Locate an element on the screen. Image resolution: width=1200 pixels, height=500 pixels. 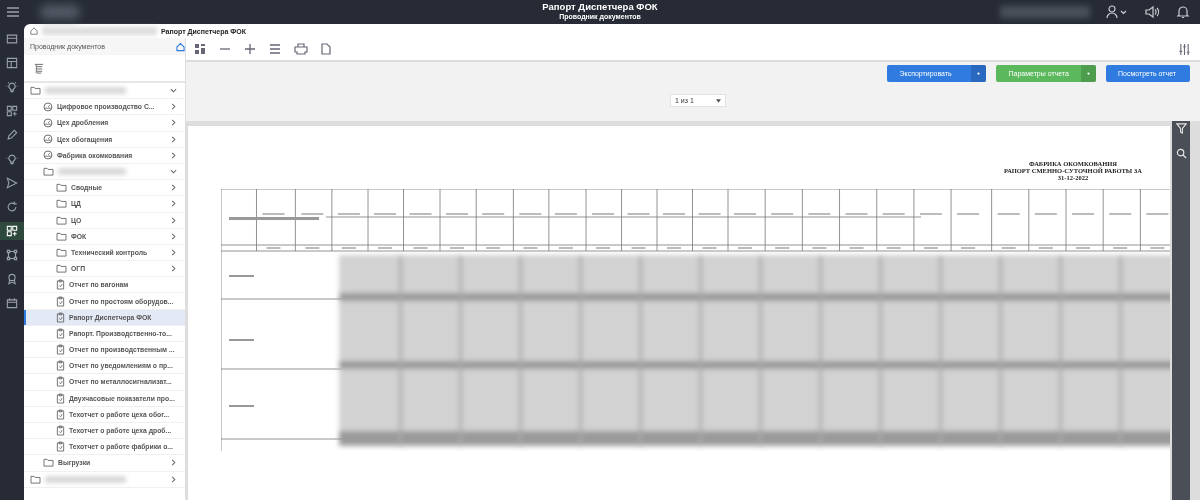
user-icon is located at coordinates (1117, 12).